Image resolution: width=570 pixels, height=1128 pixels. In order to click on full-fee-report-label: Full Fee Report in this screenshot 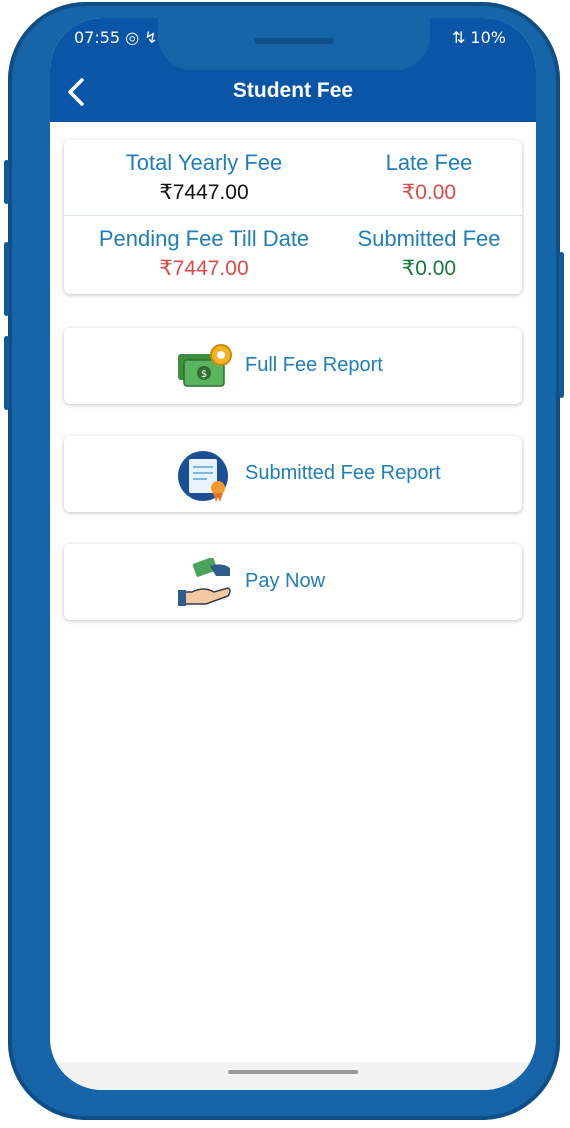, I will do `click(314, 365)`.